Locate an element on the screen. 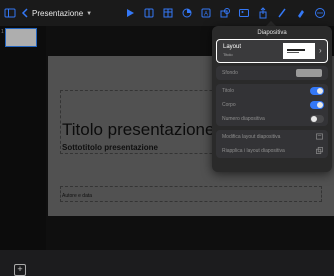 Image resolution: width=334 pixels, height=276 pixels. background-swatch is located at coordinates (309, 73).